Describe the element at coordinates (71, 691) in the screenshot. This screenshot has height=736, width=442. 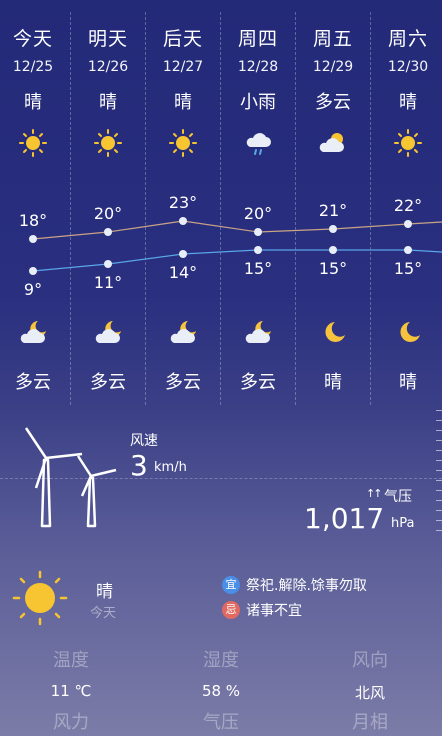
I see `temperature-value: 11 ℃` at that location.